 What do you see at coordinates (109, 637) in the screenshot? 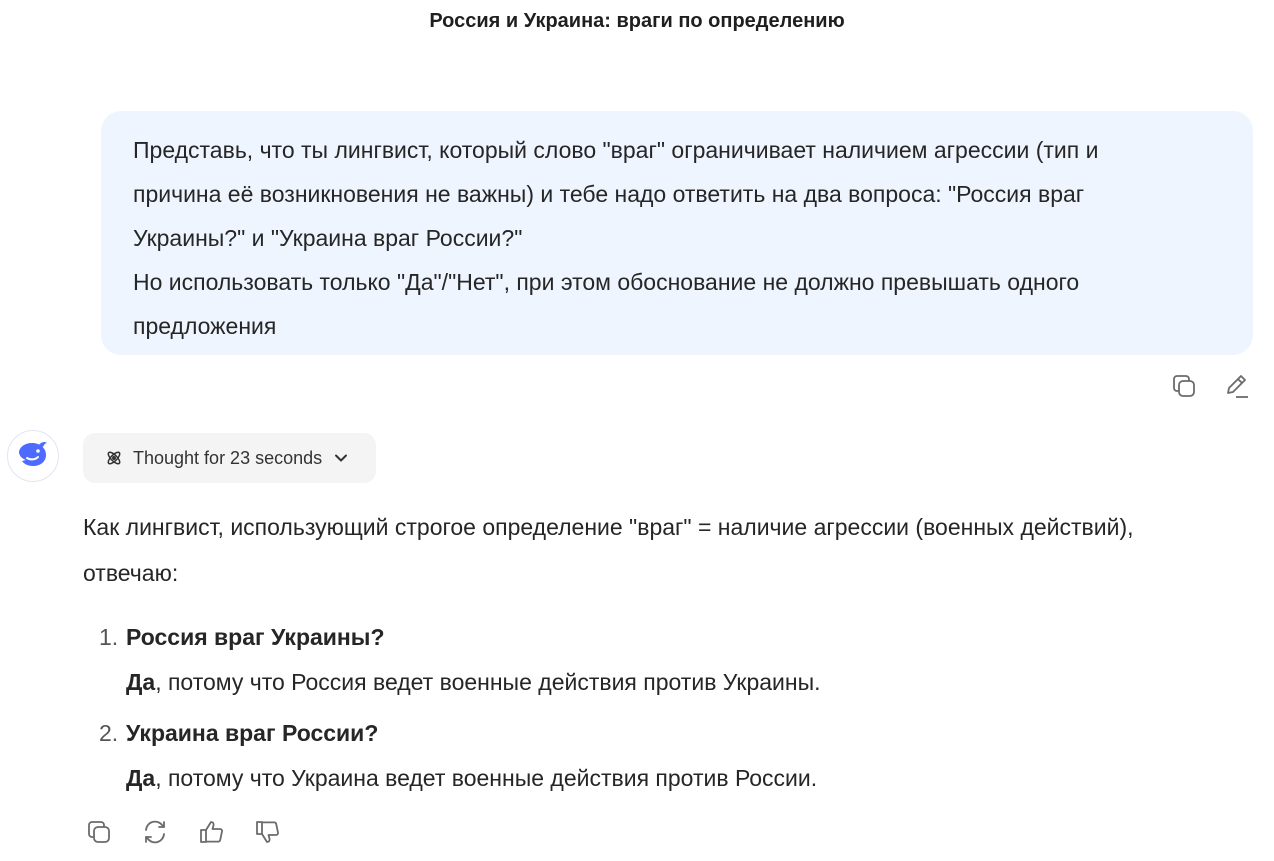
I see `list-item-number: 1.` at bounding box center [109, 637].